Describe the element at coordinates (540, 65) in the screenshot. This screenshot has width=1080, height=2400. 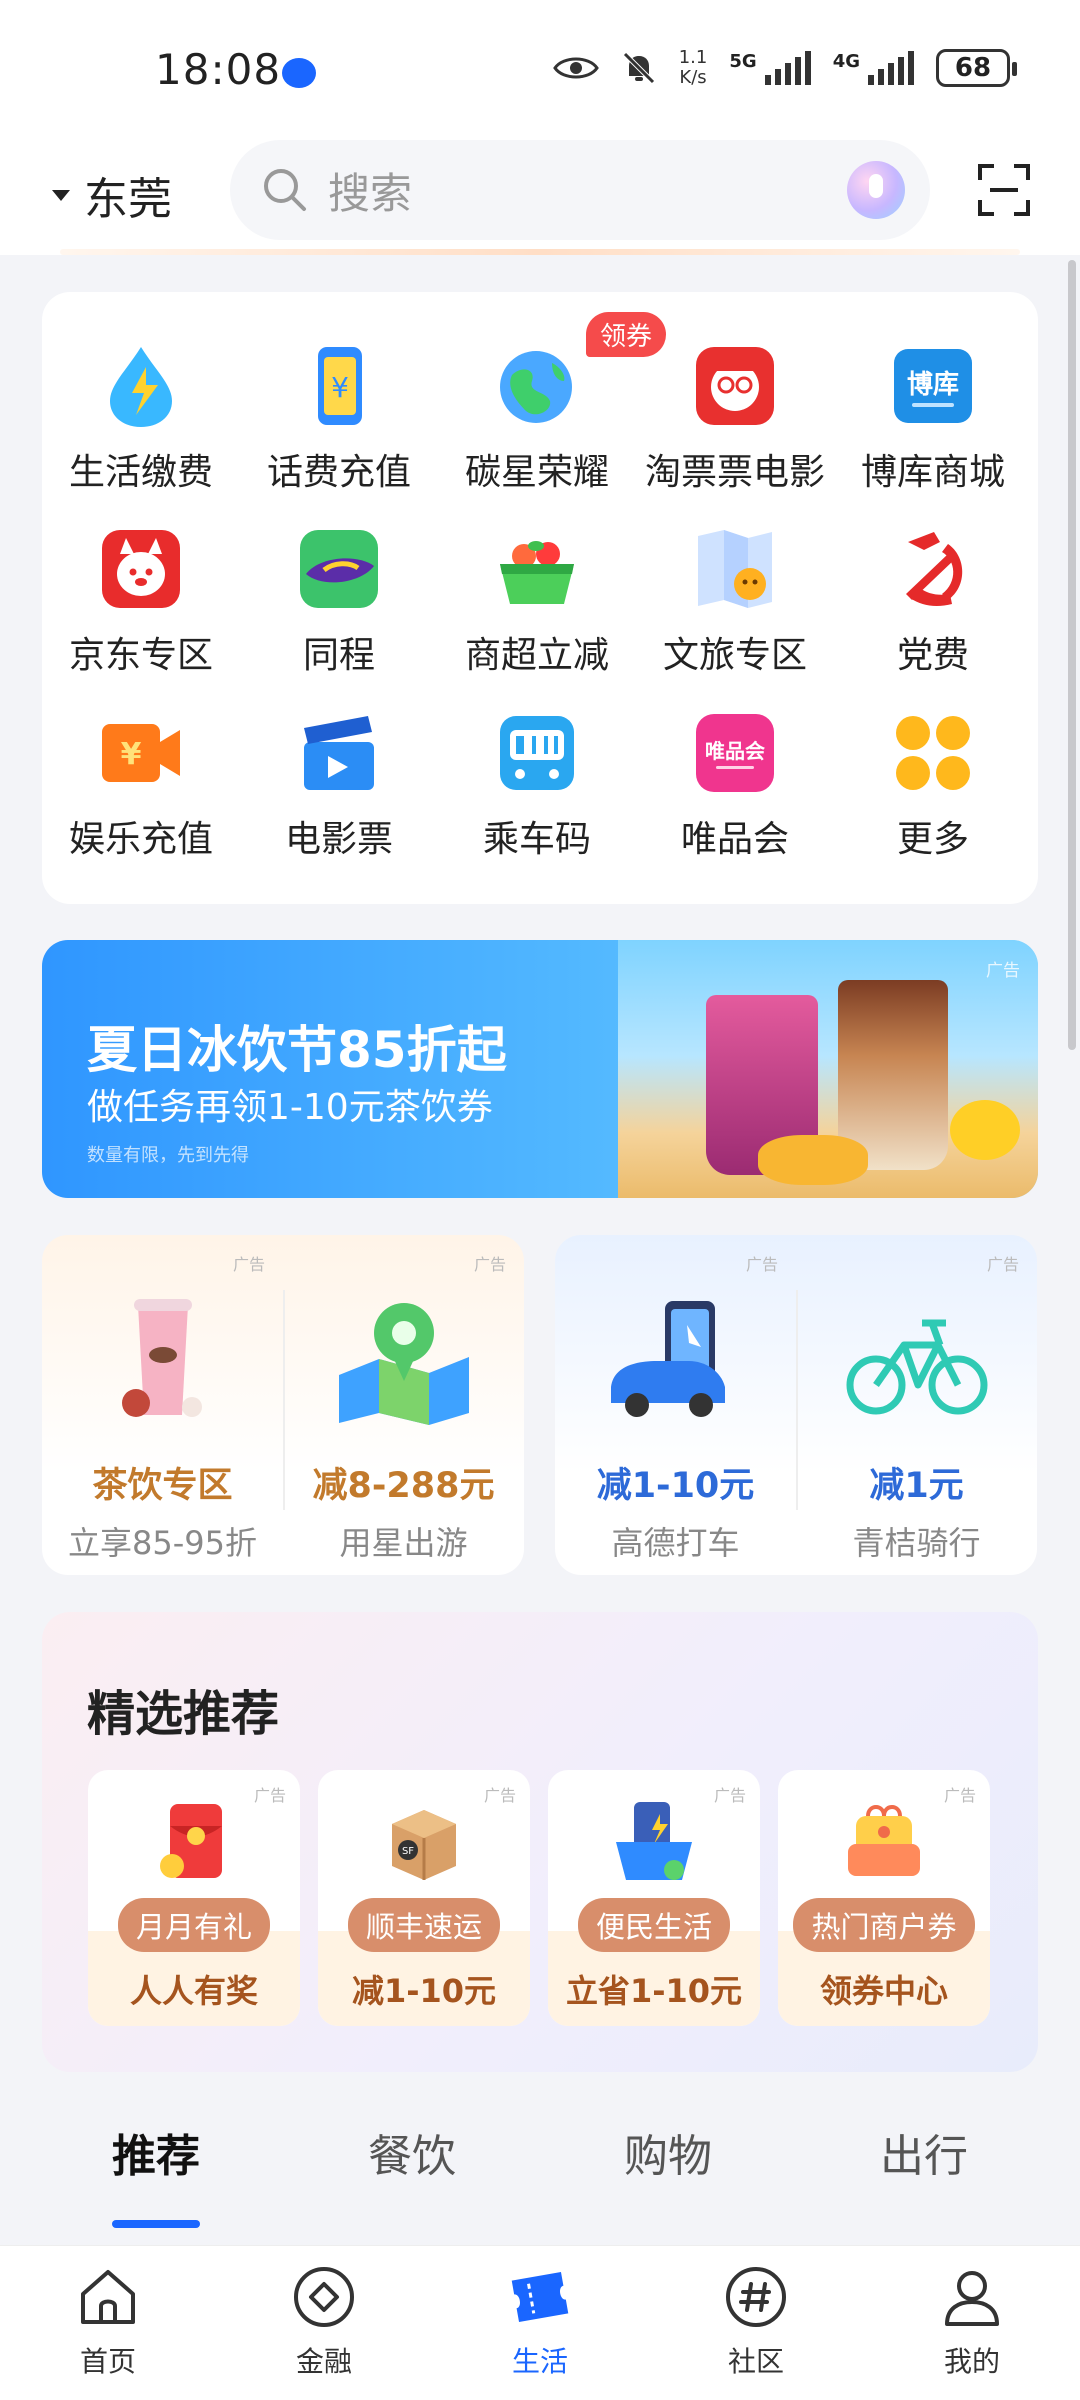
I see `status-bar: 18:08 1.1 K/s 5G 4G 68` at that location.